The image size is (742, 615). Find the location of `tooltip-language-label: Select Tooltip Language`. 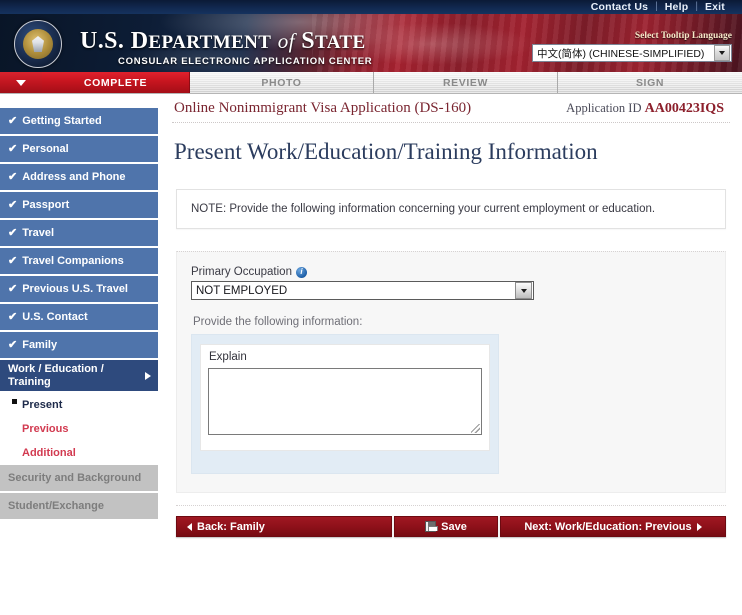

tooltip-language-label: Select Tooltip Language is located at coordinates (683, 36).